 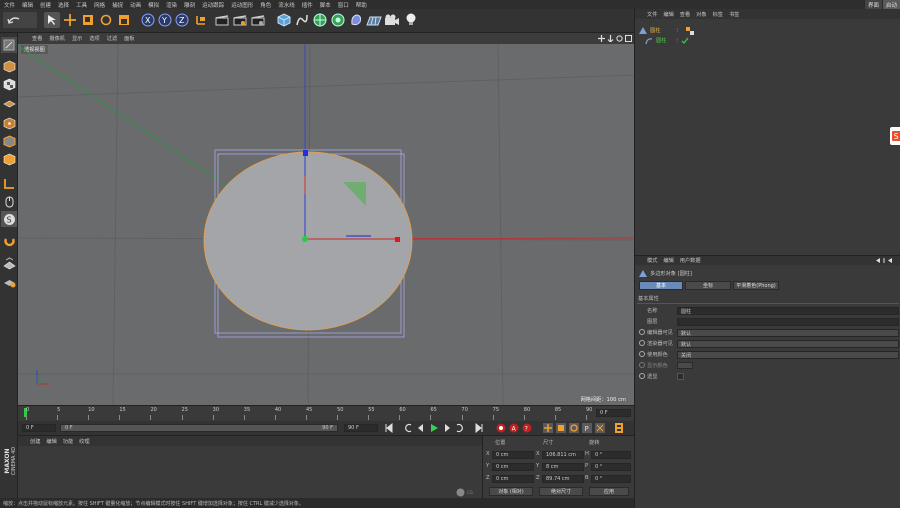 What do you see at coordinates (258, 20) in the screenshot?
I see `render-settings-button` at bounding box center [258, 20].